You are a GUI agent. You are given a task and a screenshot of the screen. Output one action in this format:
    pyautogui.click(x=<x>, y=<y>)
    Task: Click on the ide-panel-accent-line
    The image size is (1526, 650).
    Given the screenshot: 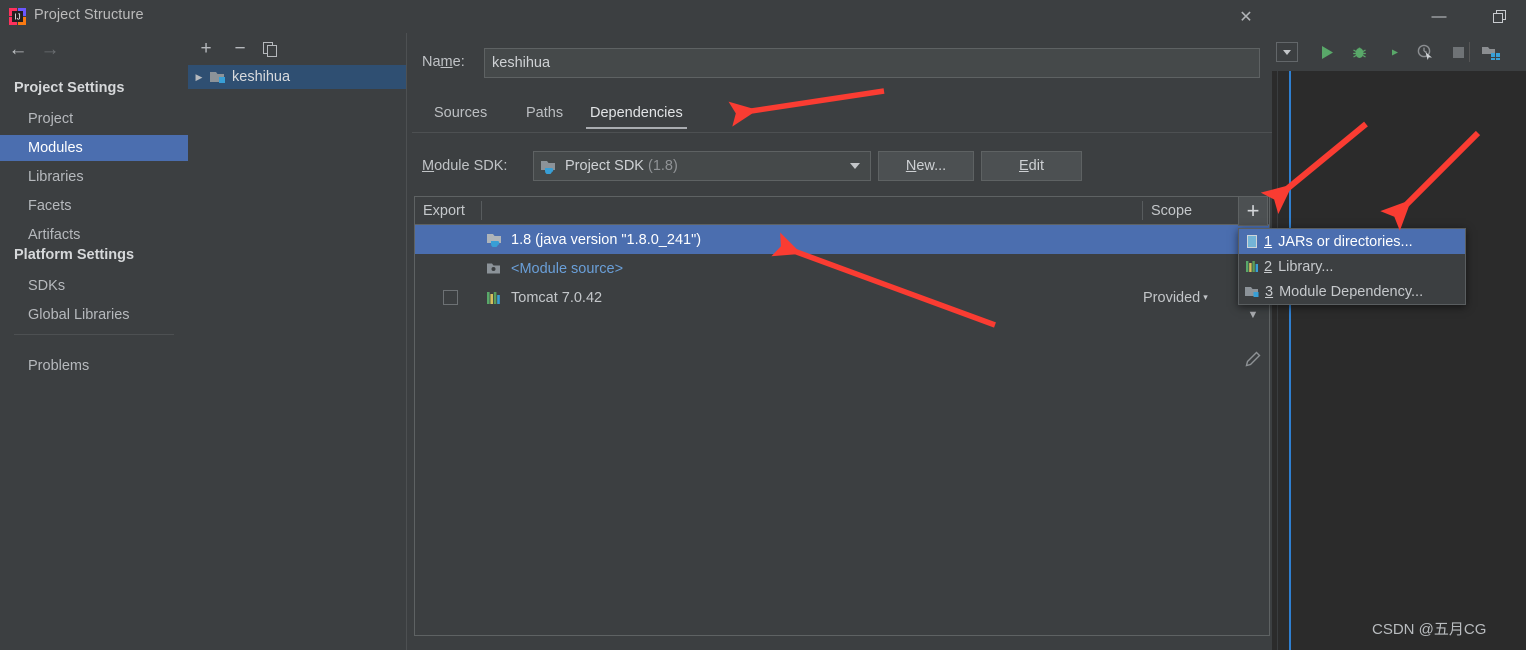 What is the action you would take?
    pyautogui.click(x=1290, y=360)
    